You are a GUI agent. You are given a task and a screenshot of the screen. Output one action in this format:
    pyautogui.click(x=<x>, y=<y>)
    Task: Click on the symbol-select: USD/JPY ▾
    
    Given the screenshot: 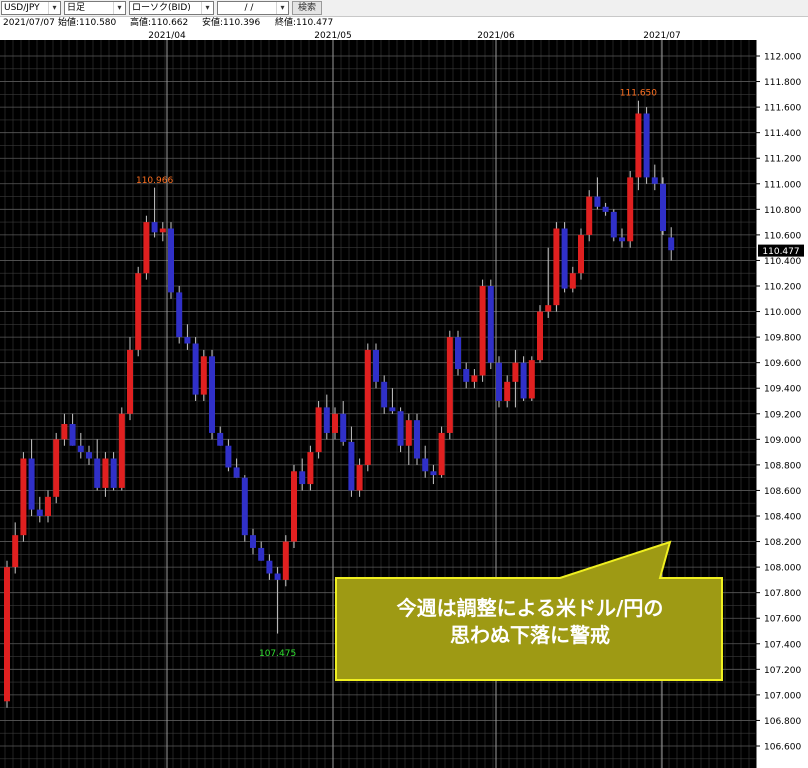 What is the action you would take?
    pyautogui.click(x=31, y=8)
    